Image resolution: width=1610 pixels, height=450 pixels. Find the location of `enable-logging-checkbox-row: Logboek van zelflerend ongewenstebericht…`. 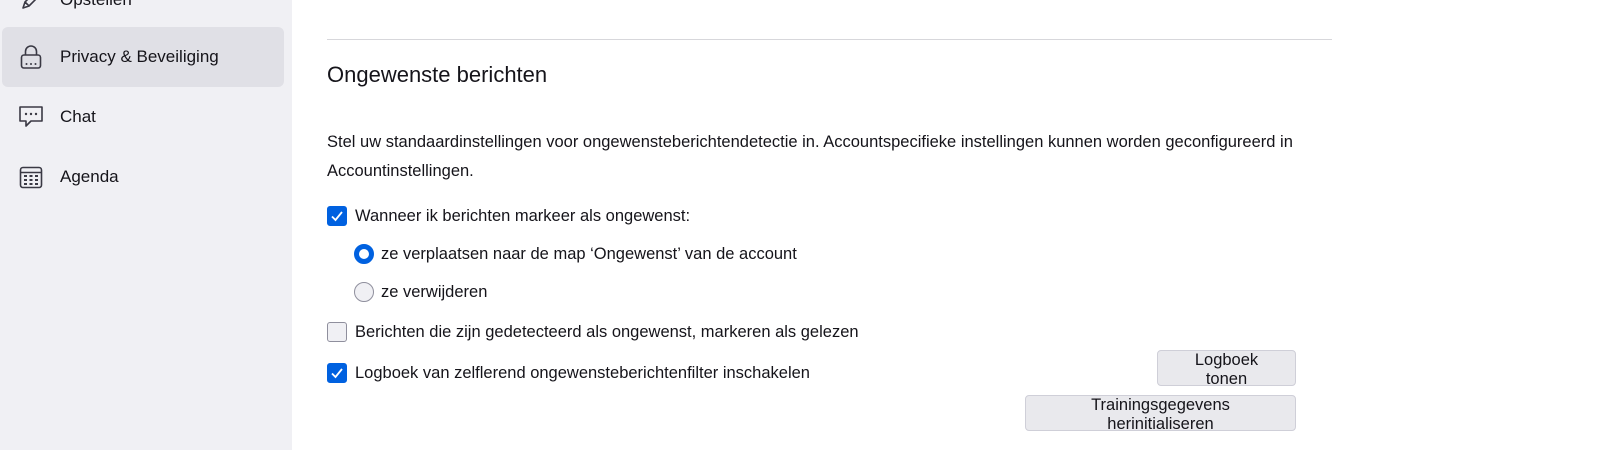

enable-logging-checkbox-row: Logboek van zelflerend ongewenstebericht… is located at coordinates (568, 373).